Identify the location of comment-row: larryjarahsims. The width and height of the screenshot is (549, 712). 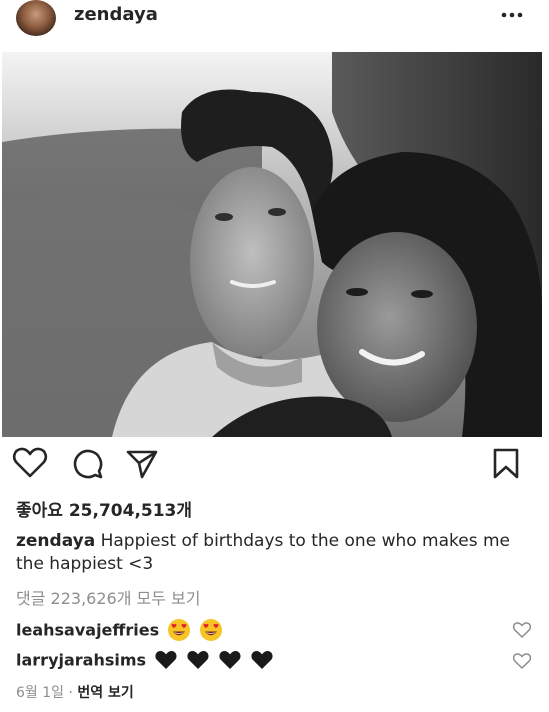
(274, 662).